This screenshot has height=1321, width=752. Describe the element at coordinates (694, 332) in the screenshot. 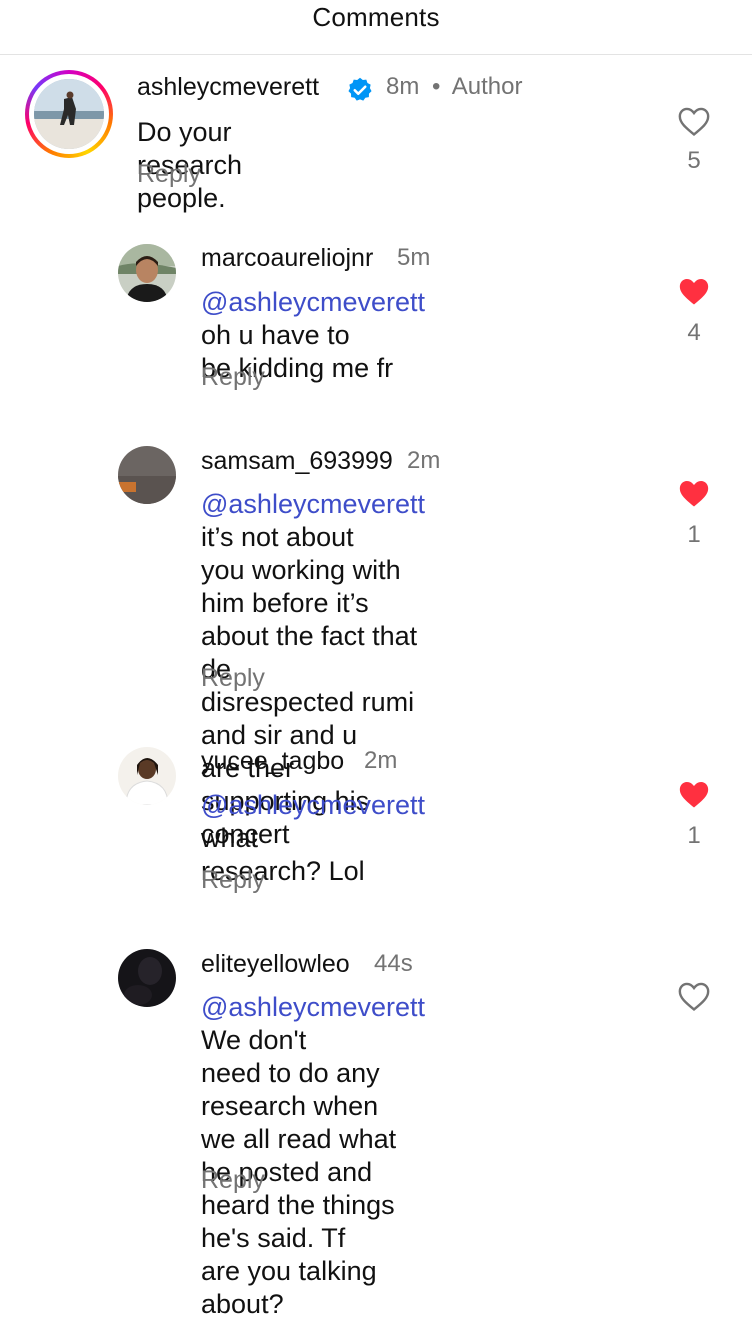

I see `like-count: 4` at that location.